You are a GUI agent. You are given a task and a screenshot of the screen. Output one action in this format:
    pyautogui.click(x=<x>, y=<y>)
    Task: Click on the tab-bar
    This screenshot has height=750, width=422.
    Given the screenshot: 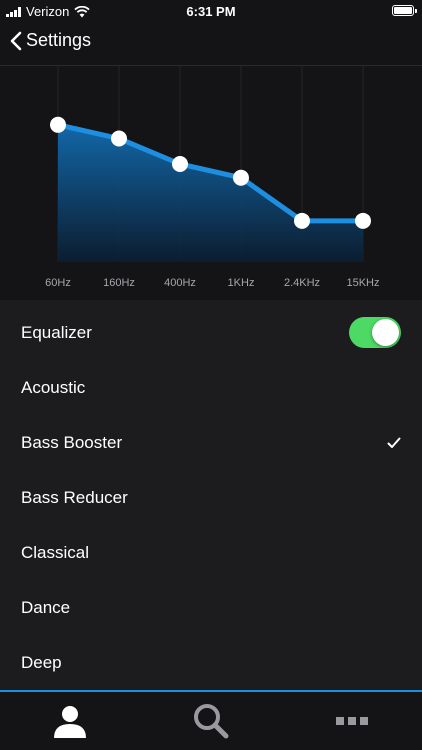 What is the action you would take?
    pyautogui.click(x=211, y=720)
    